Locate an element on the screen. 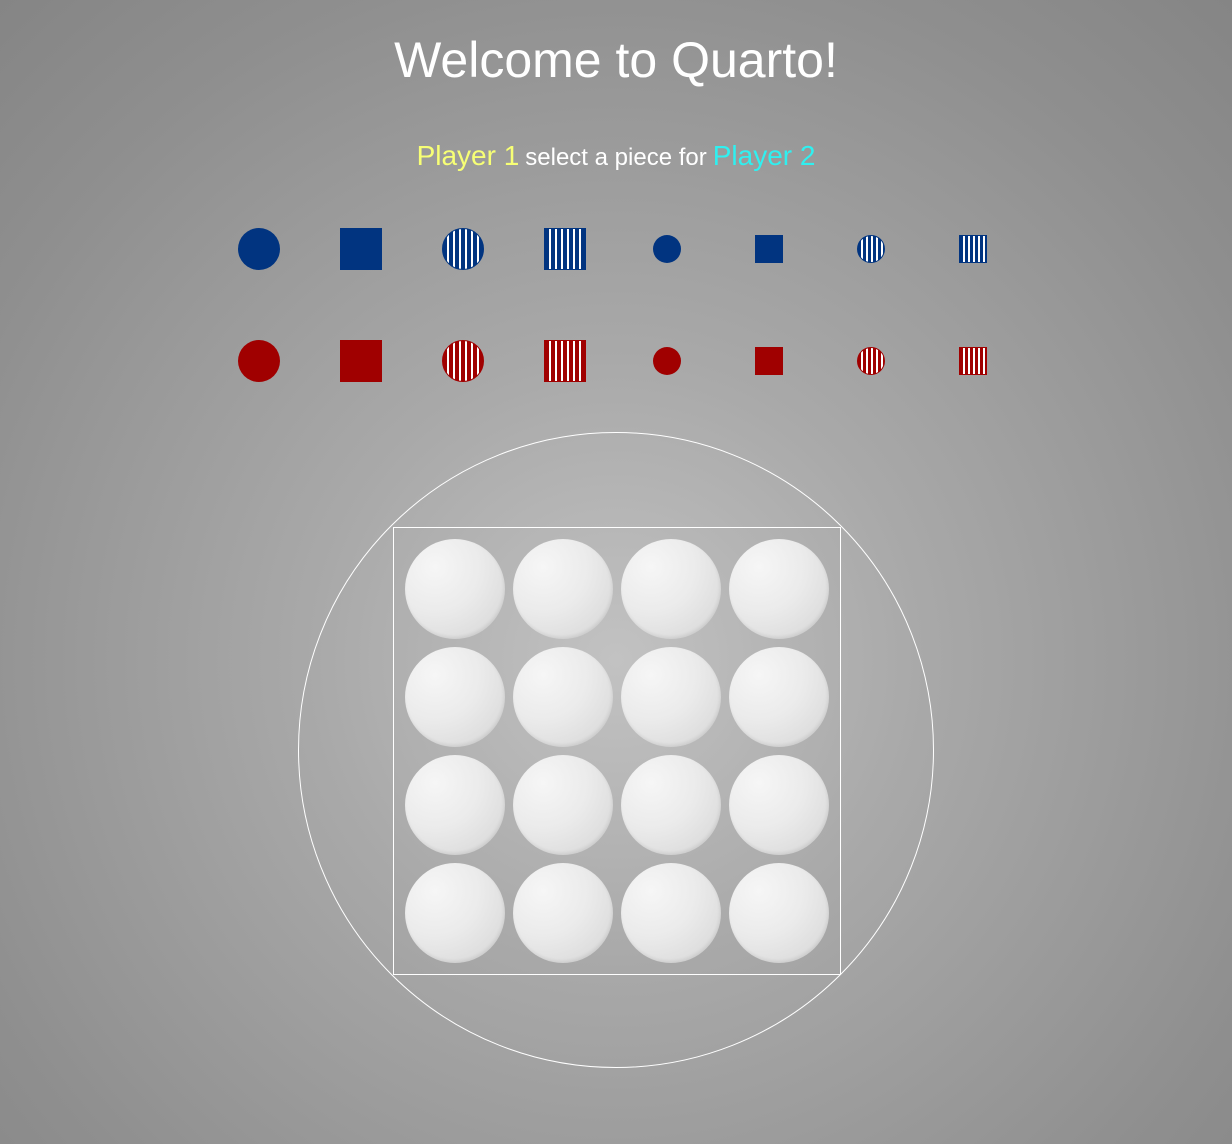  piece-blue-square-short-striped is located at coordinates (973, 249).